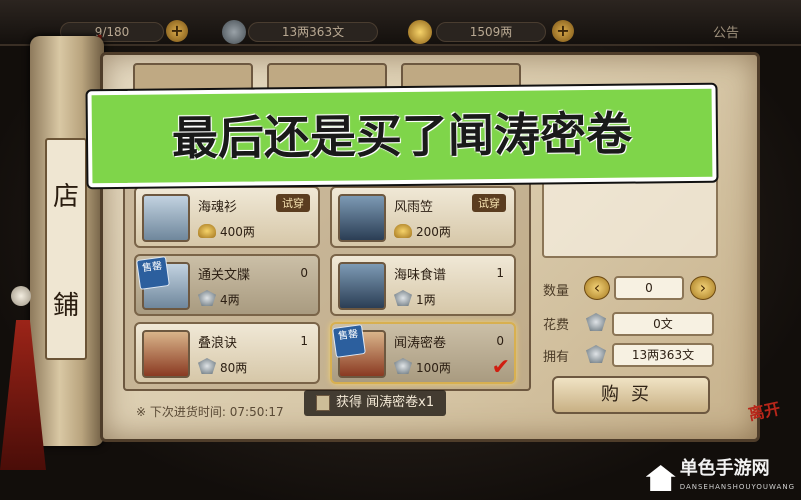  Describe the element at coordinates (420, 343) in the screenshot. I see `item-name: 闻涛密卷` at that location.